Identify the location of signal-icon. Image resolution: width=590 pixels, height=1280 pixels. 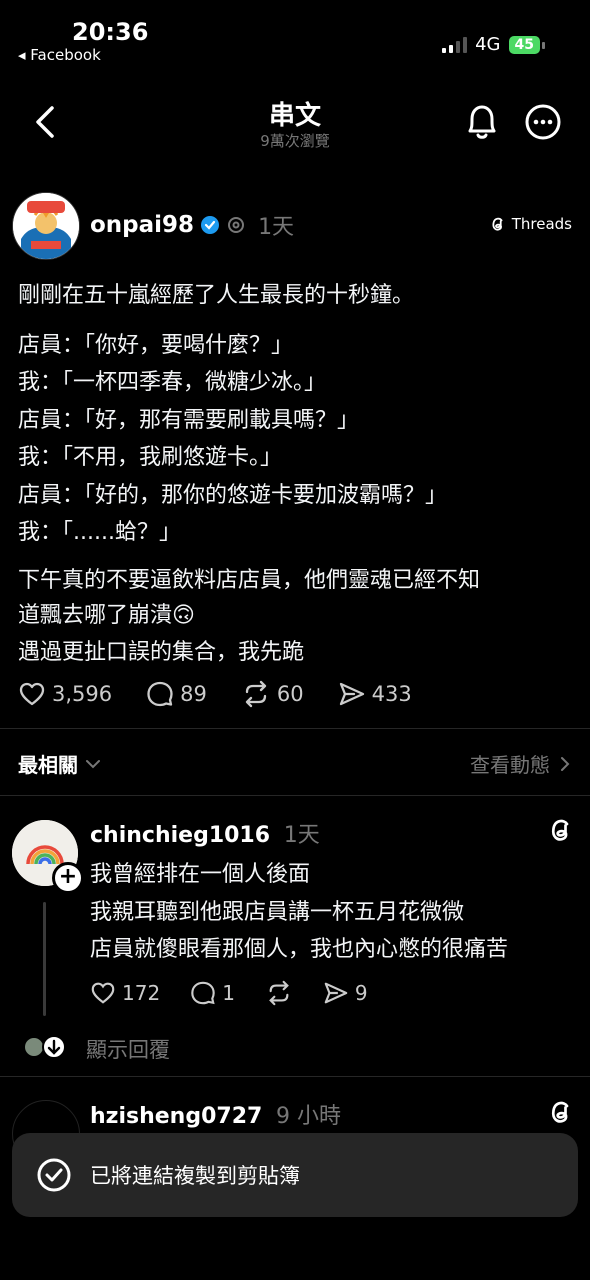
(455, 44).